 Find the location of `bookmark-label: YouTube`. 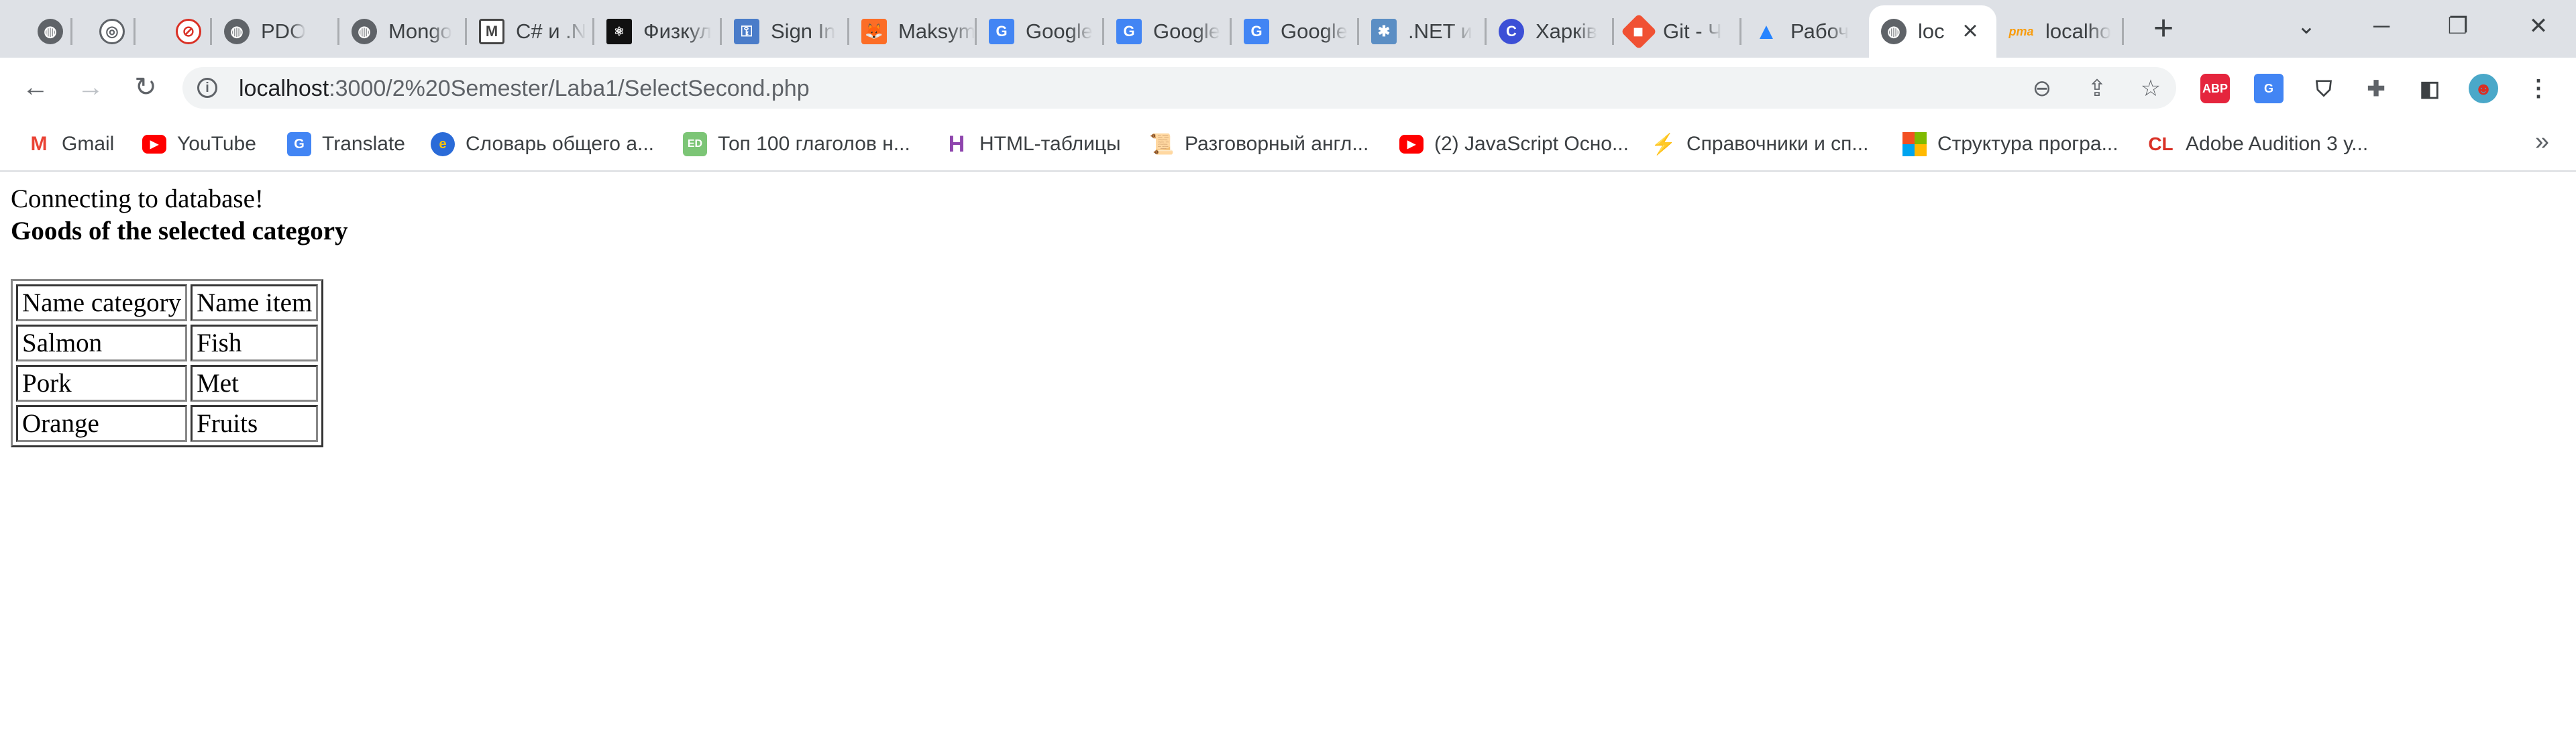

bookmark-label: YouTube is located at coordinates (216, 144).